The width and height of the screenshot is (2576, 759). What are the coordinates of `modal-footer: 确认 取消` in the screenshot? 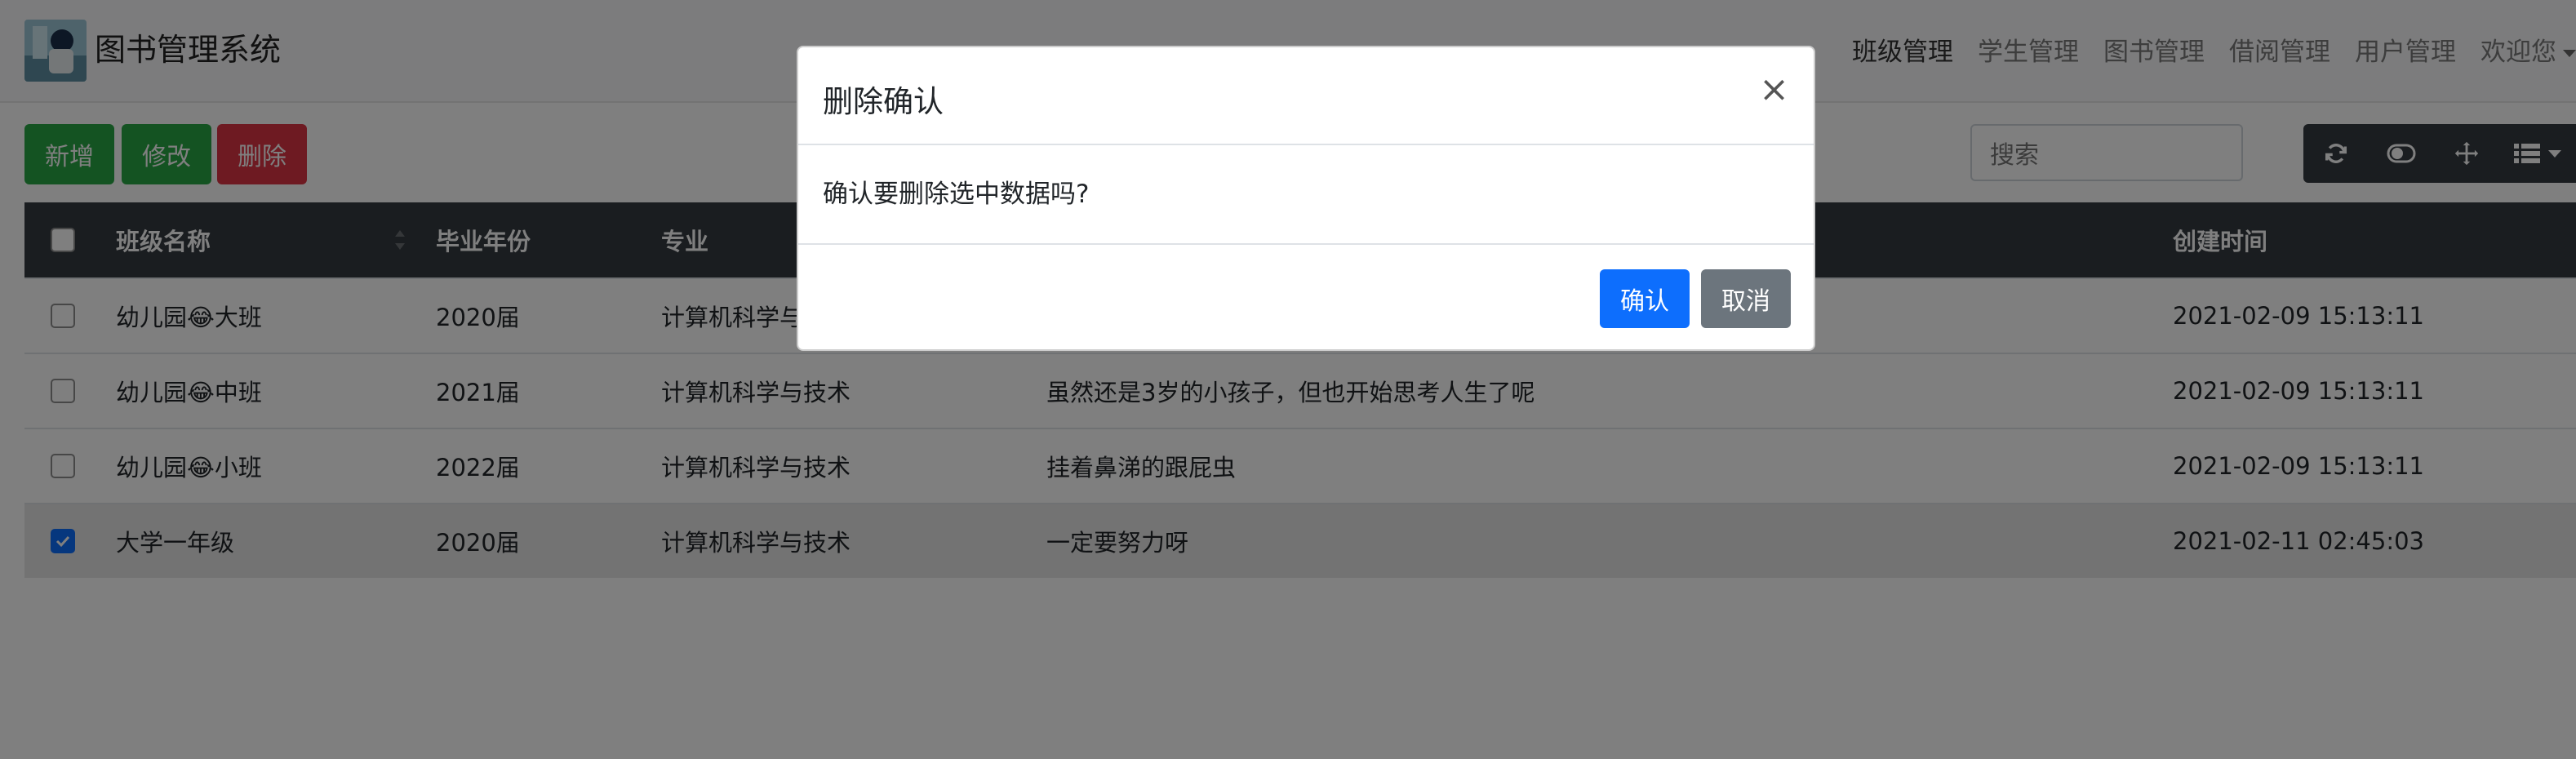 It's located at (1306, 299).